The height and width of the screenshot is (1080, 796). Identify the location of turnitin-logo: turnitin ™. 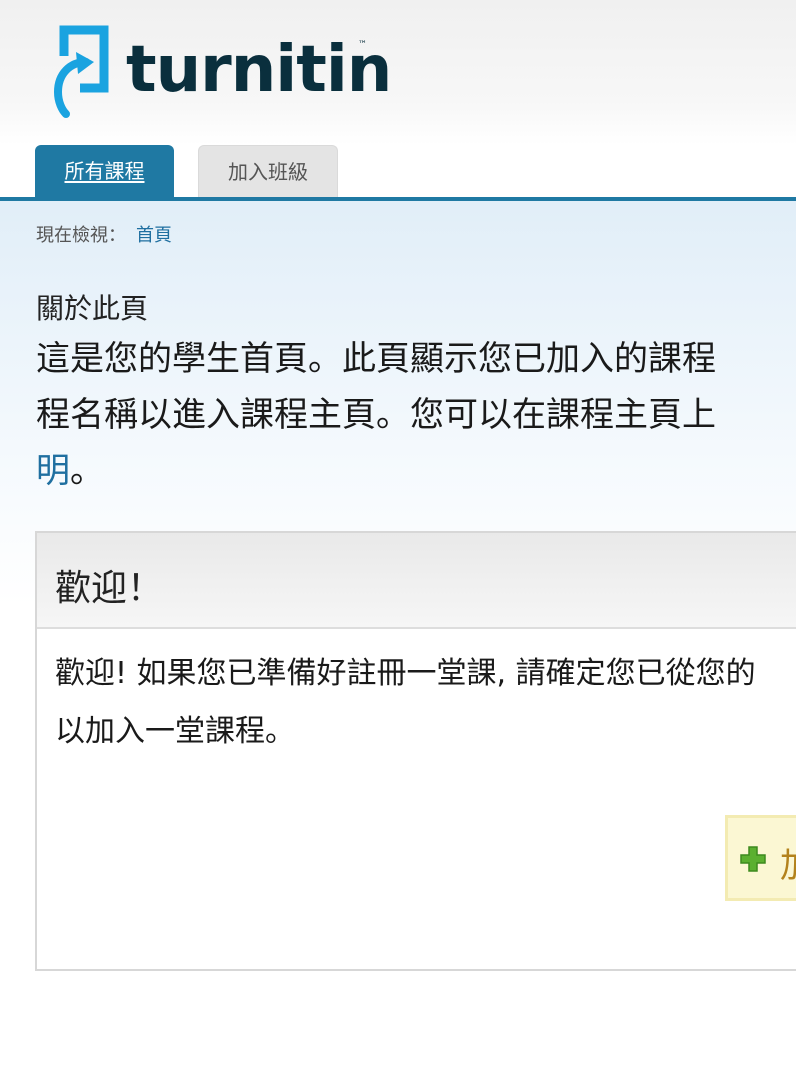
(221, 72).